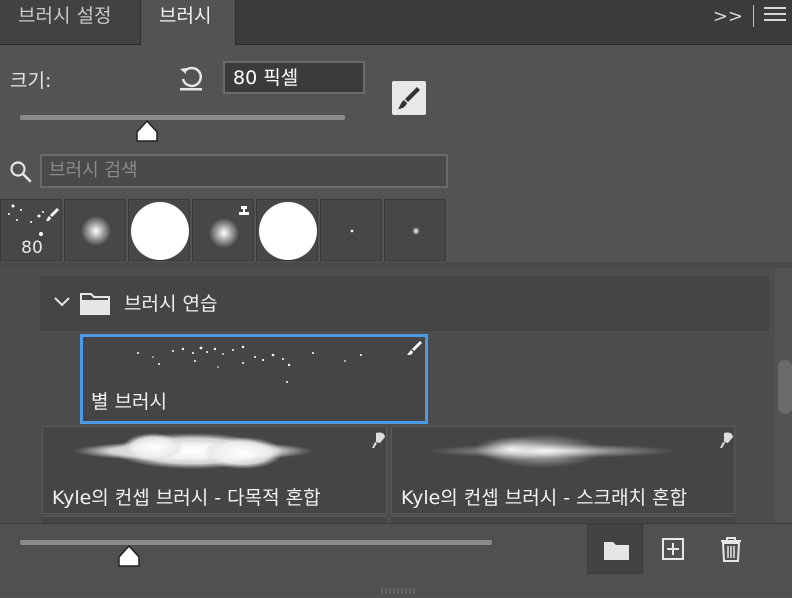 The height and width of the screenshot is (598, 792). Describe the element at coordinates (186, 498) in the screenshot. I see `brush-name: Kyle의 컨셉 브러시 - 다목적 혼합` at that location.